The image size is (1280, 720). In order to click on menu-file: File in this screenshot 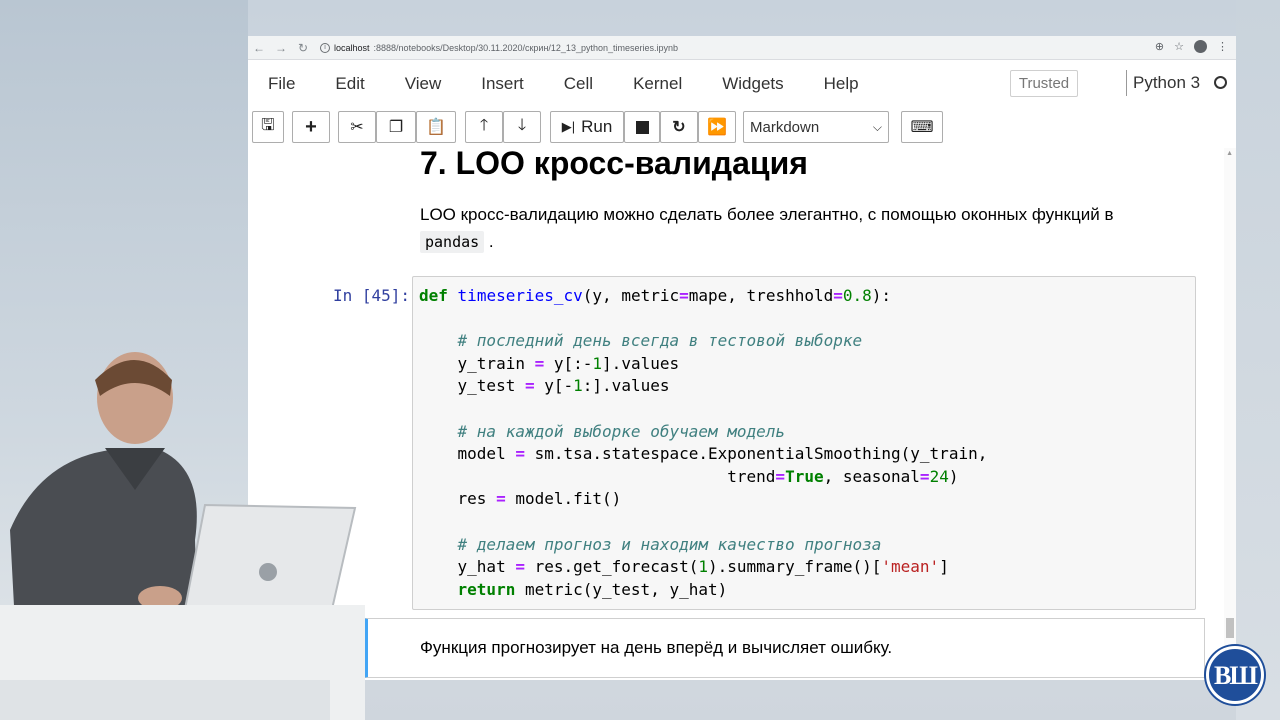, I will do `click(281, 84)`.